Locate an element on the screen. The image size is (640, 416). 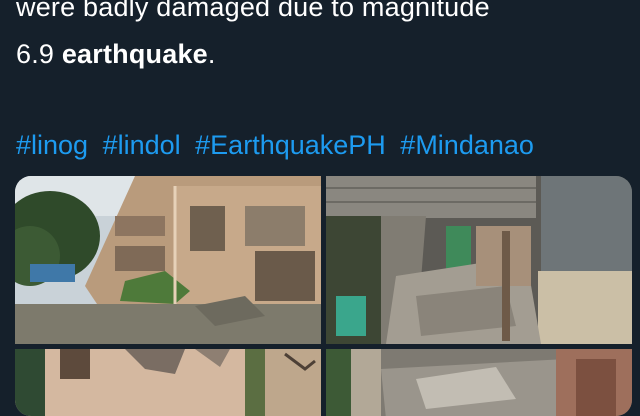
photo-cracked-wall is located at coordinates (168, 382).